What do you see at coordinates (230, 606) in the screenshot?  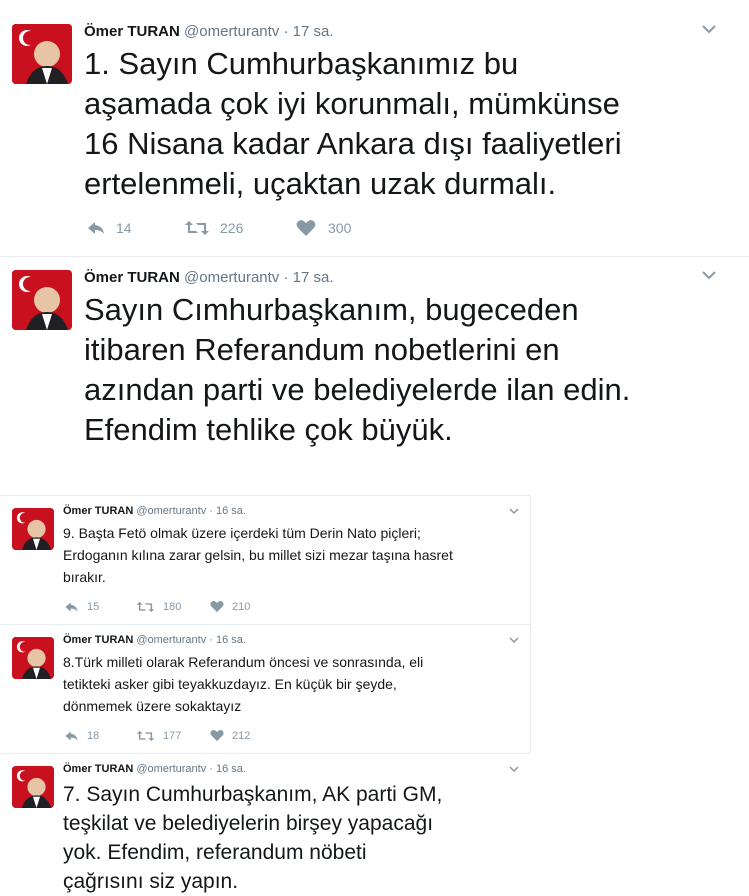 I see `like-button: 210` at bounding box center [230, 606].